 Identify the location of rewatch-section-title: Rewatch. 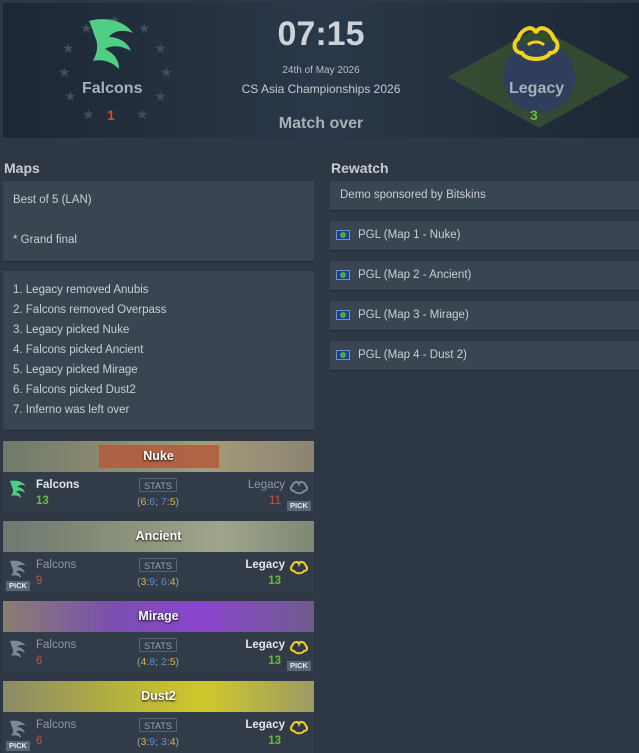
(360, 168).